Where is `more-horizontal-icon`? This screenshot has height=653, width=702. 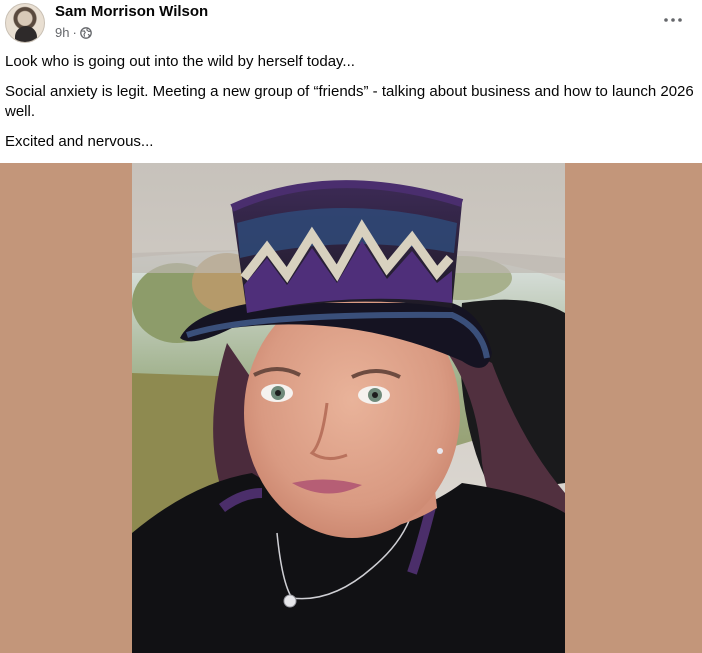
more-horizontal-icon is located at coordinates (673, 20).